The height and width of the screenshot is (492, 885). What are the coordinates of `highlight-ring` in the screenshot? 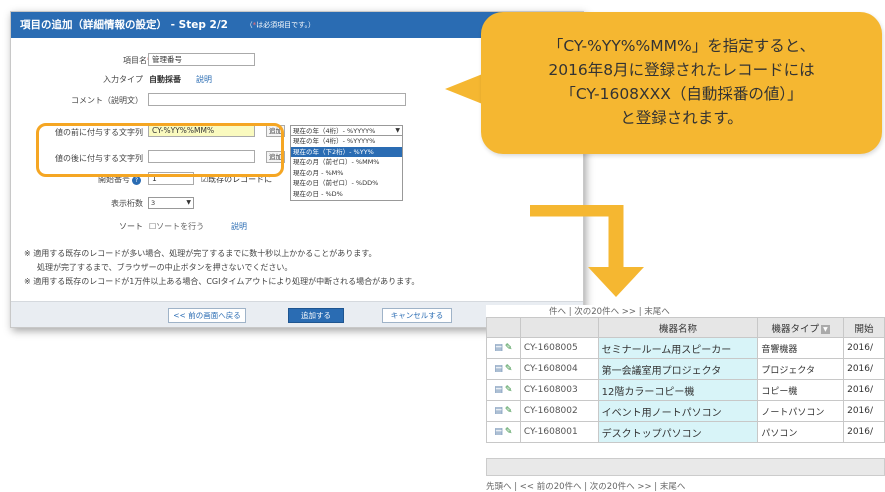 It's located at (160, 150).